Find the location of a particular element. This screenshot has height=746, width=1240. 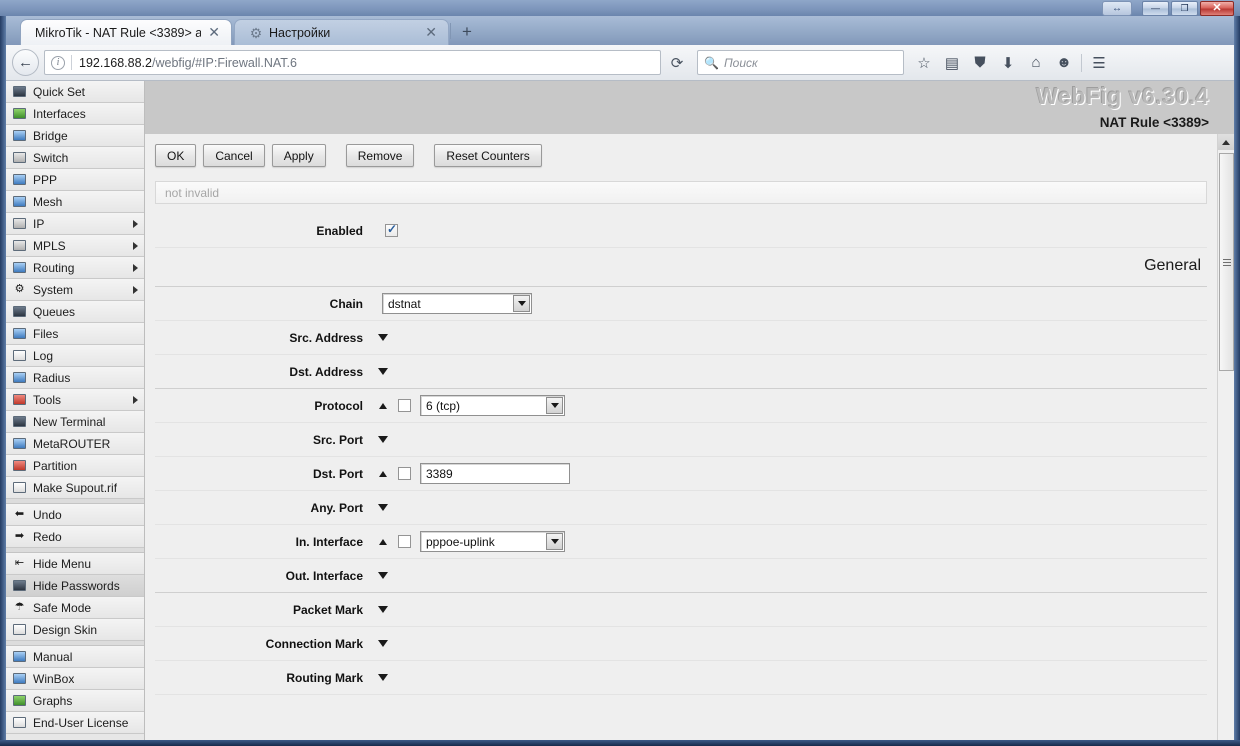

webfig-scrollbar is located at coordinates (1225, 437).